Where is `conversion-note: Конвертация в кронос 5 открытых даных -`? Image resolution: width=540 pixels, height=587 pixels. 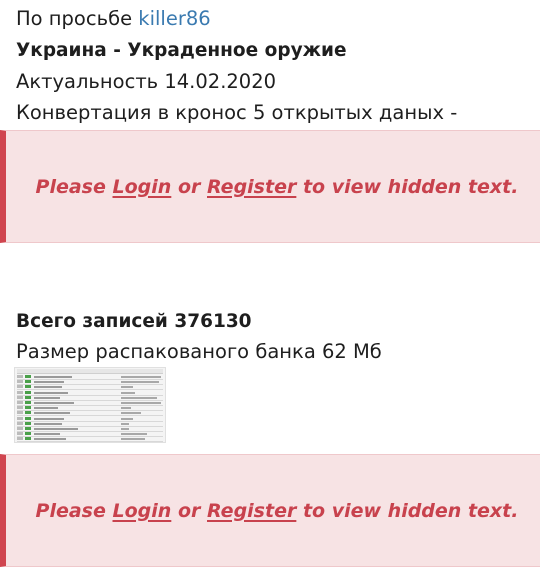
conversion-note: Конвертация в кронос 5 открытых даных - is located at coordinates (237, 112).